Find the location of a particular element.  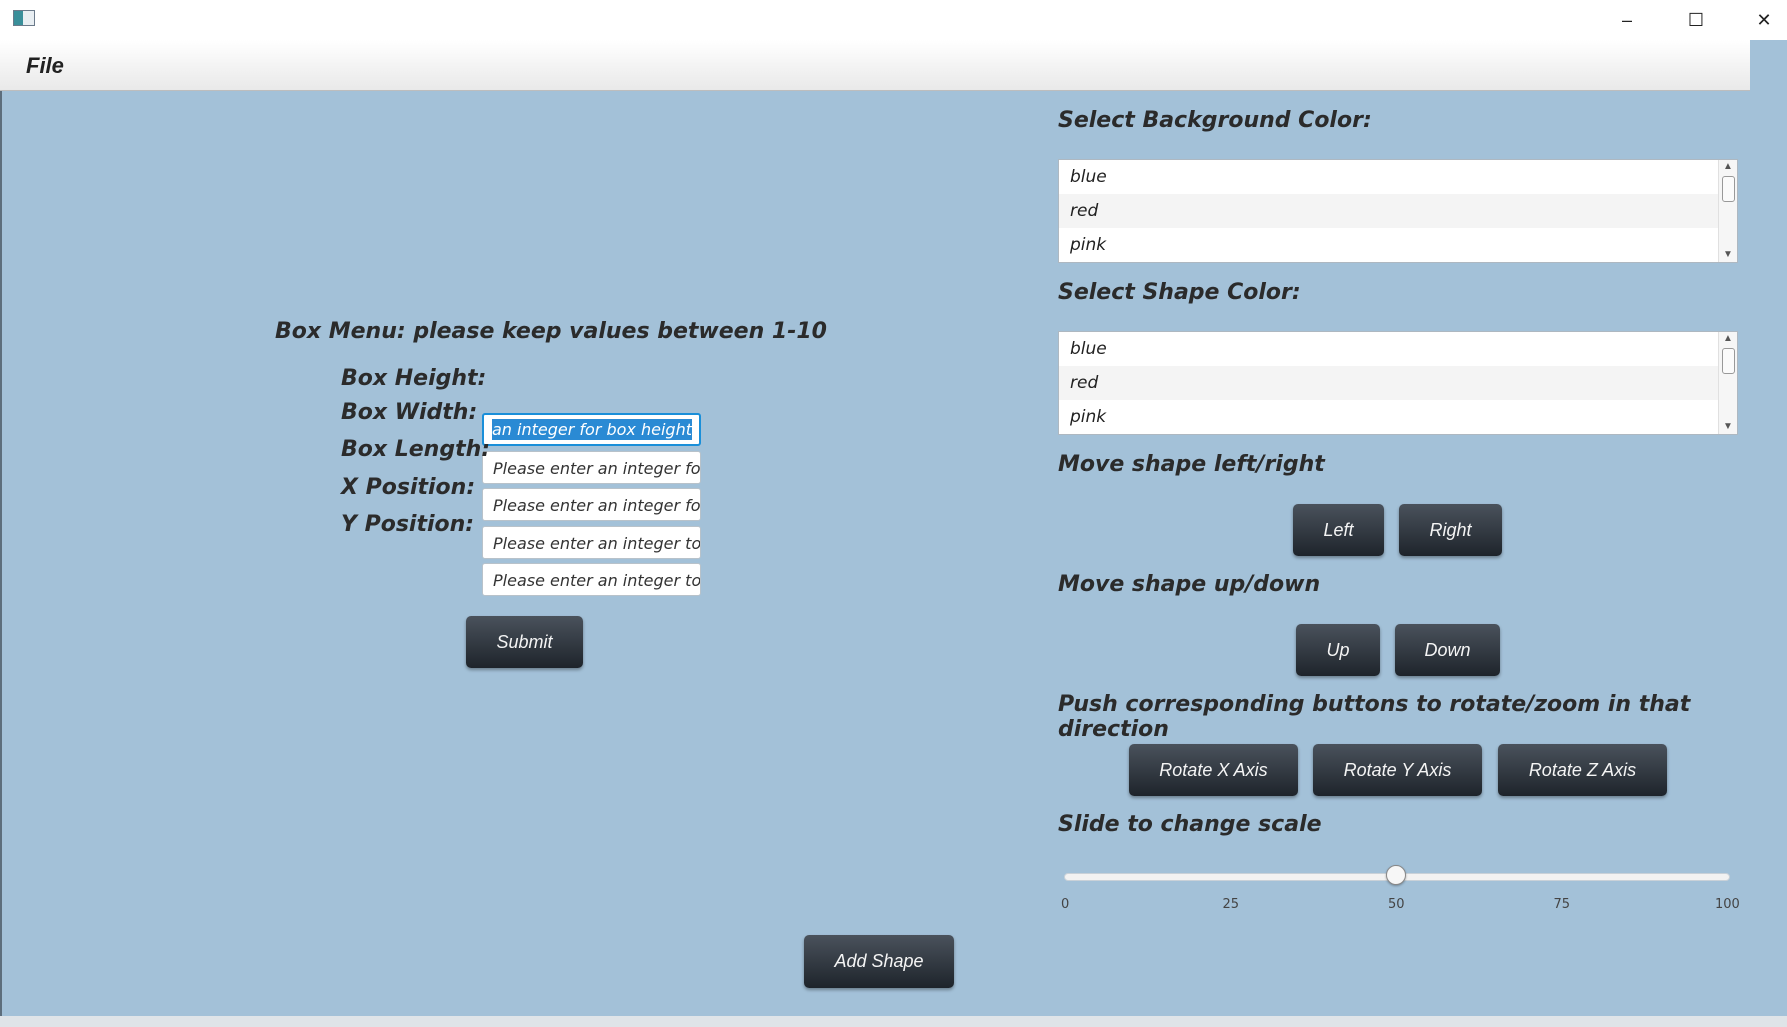

rotate-z-button: Rotate Z Axis is located at coordinates (1582, 770).